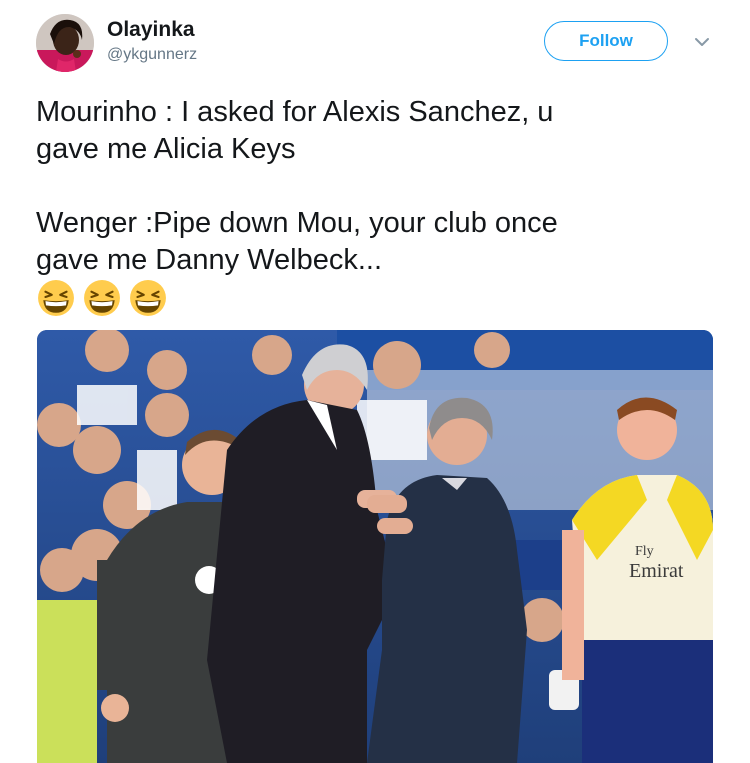 This screenshot has width=750, height=763. What do you see at coordinates (702, 42) in the screenshot?
I see `chevron-down-icon` at bounding box center [702, 42].